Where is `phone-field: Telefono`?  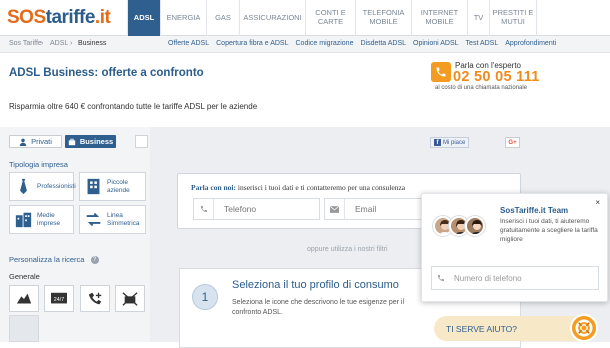 phone-field: Telefono is located at coordinates (256, 209).